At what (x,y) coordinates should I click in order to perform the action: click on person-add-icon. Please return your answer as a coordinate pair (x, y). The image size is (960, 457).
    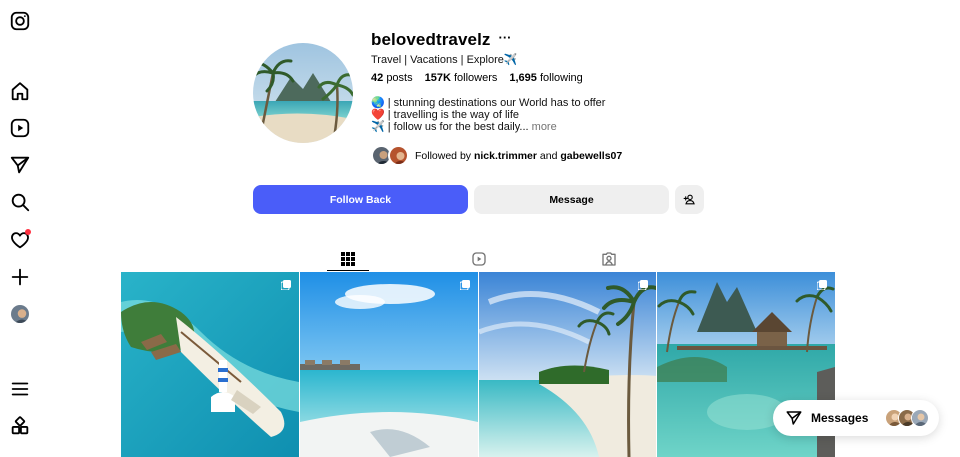
    Looking at the image, I should click on (689, 199).